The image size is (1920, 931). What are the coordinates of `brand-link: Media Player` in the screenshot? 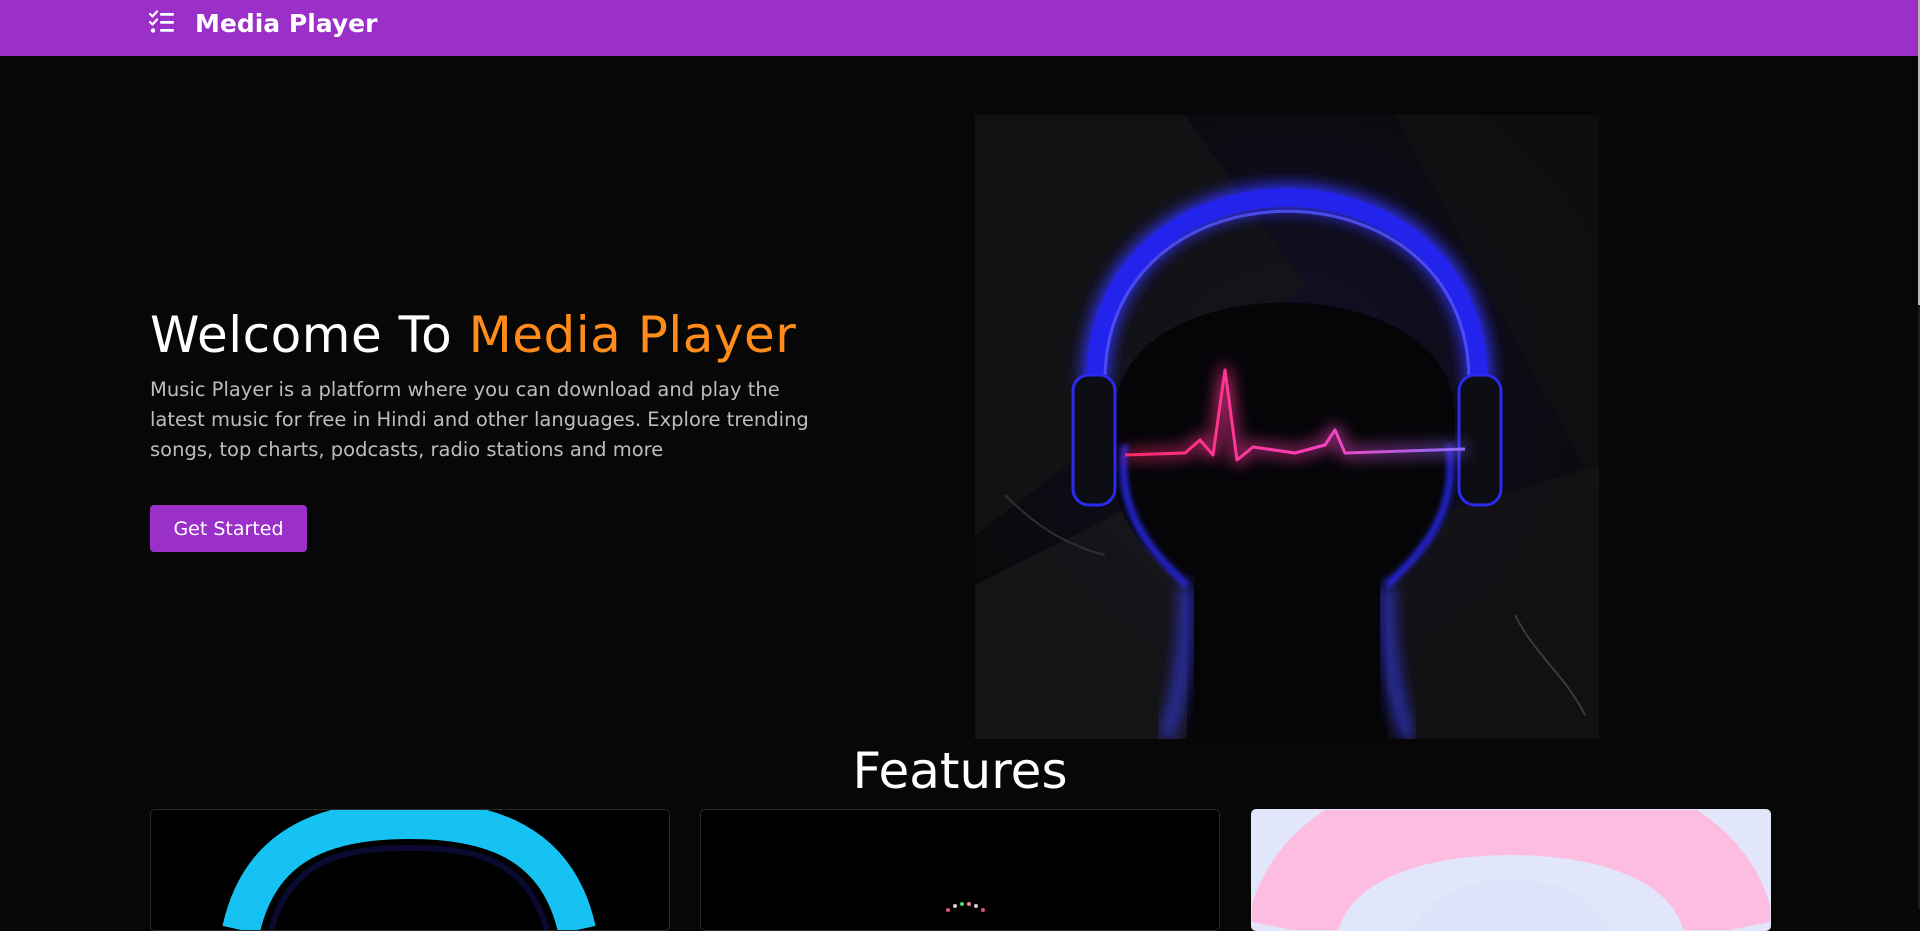 It's located at (286, 24).